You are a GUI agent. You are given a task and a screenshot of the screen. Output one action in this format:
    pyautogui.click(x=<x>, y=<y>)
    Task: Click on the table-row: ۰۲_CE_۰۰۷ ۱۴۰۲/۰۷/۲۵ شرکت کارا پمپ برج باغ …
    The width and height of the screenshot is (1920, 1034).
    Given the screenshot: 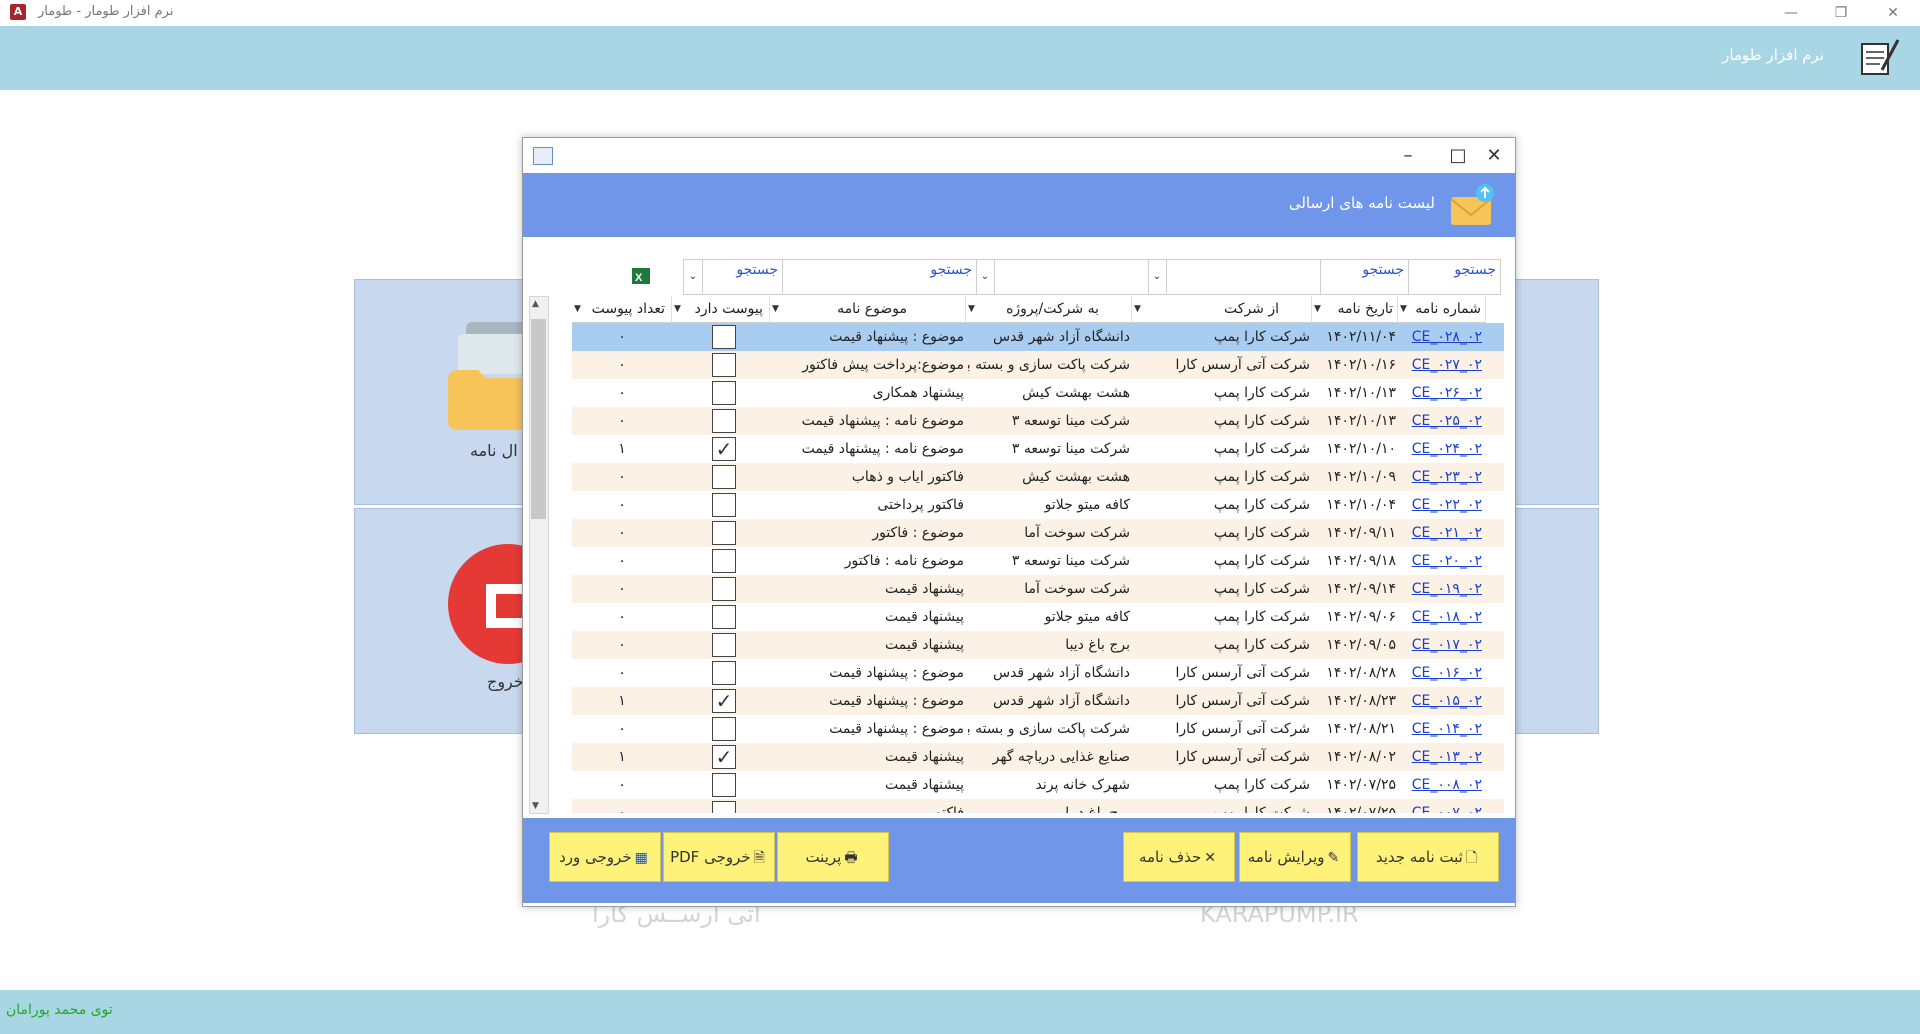 What is the action you would take?
    pyautogui.click(x=1038, y=806)
    